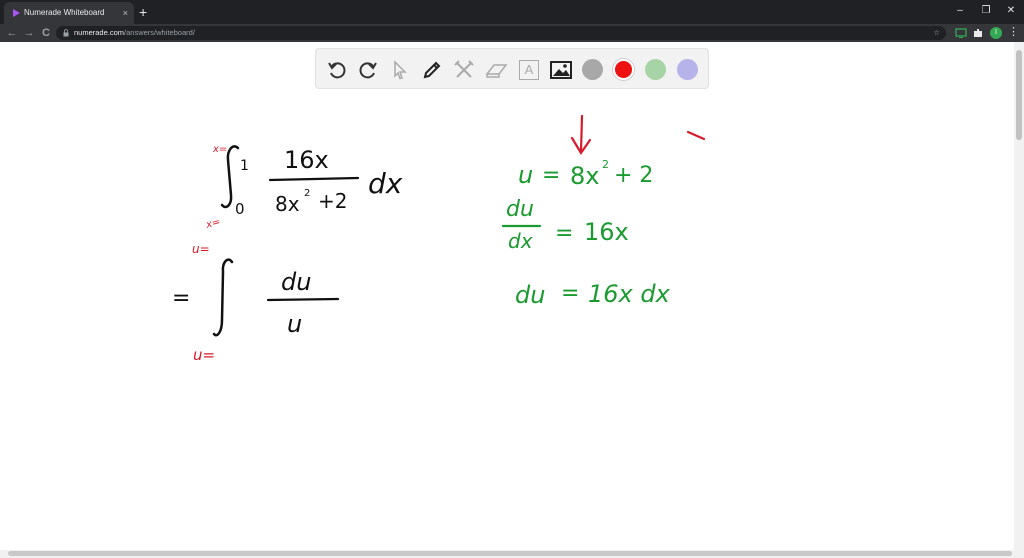 This screenshot has width=1024, height=558. Describe the element at coordinates (219, 149) in the screenshot. I see `upper-bound-label: x=` at that location.